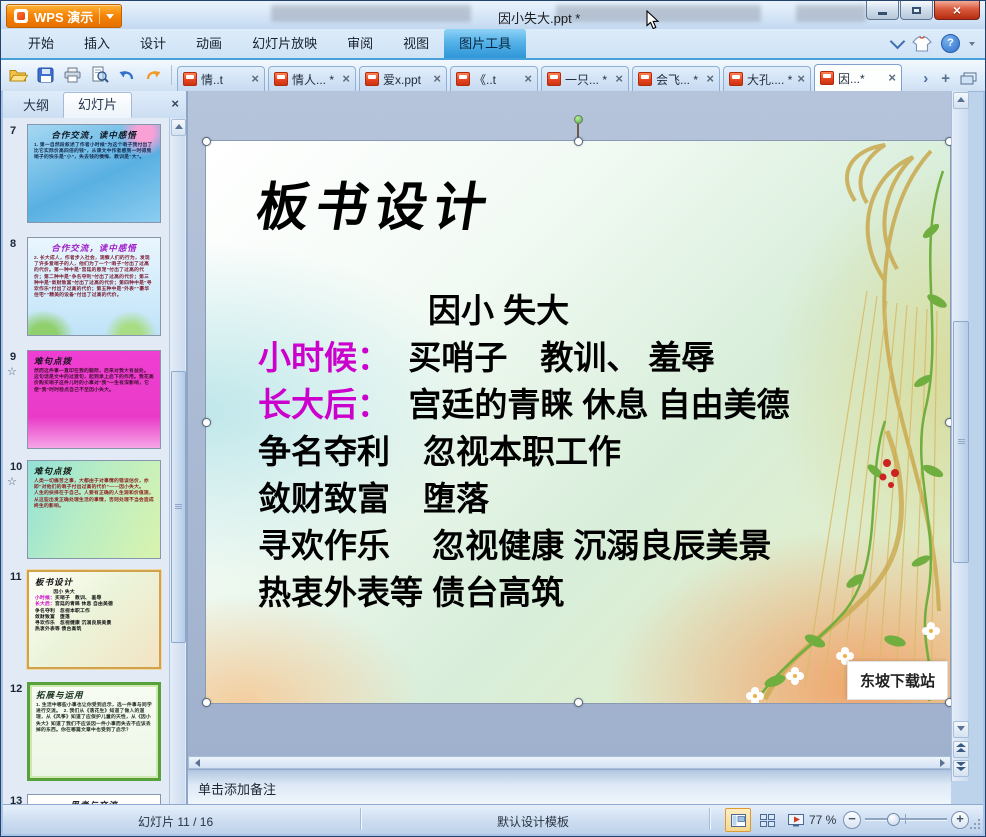 The height and width of the screenshot is (837, 986). I want to click on wps-app-button: WPS 演示, so click(64, 16).